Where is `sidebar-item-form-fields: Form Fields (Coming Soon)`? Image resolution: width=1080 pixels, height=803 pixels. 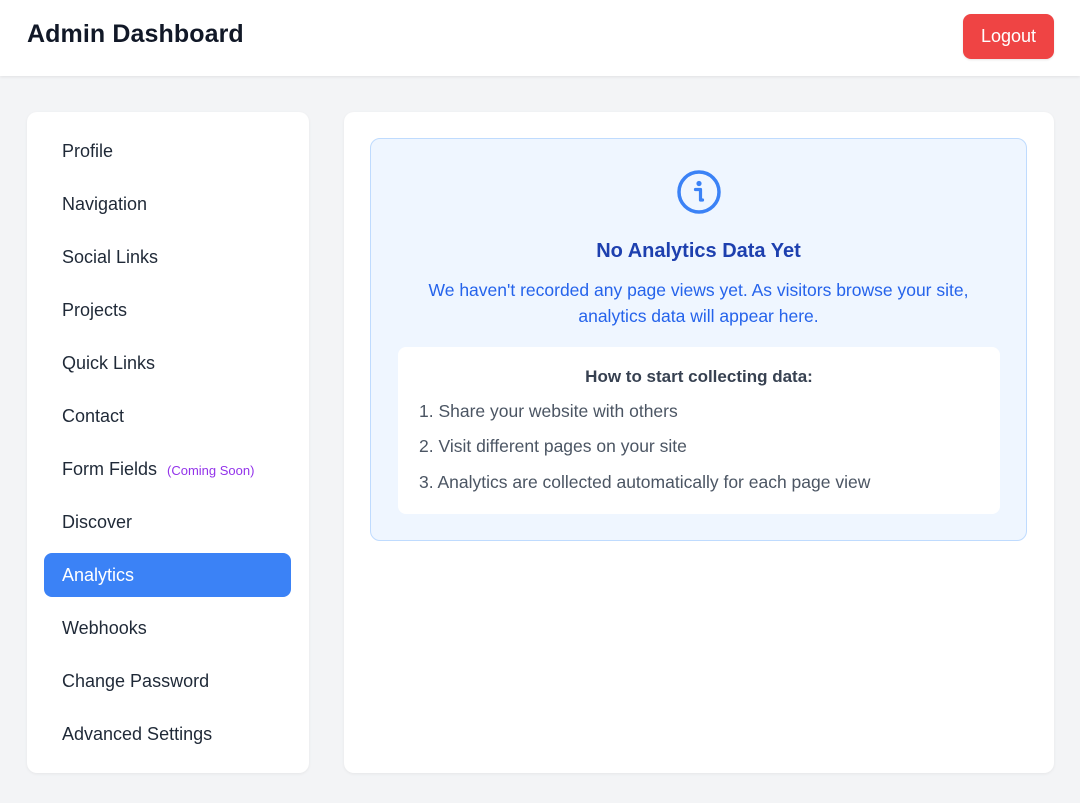 sidebar-item-form-fields: Form Fields (Coming Soon) is located at coordinates (167, 469).